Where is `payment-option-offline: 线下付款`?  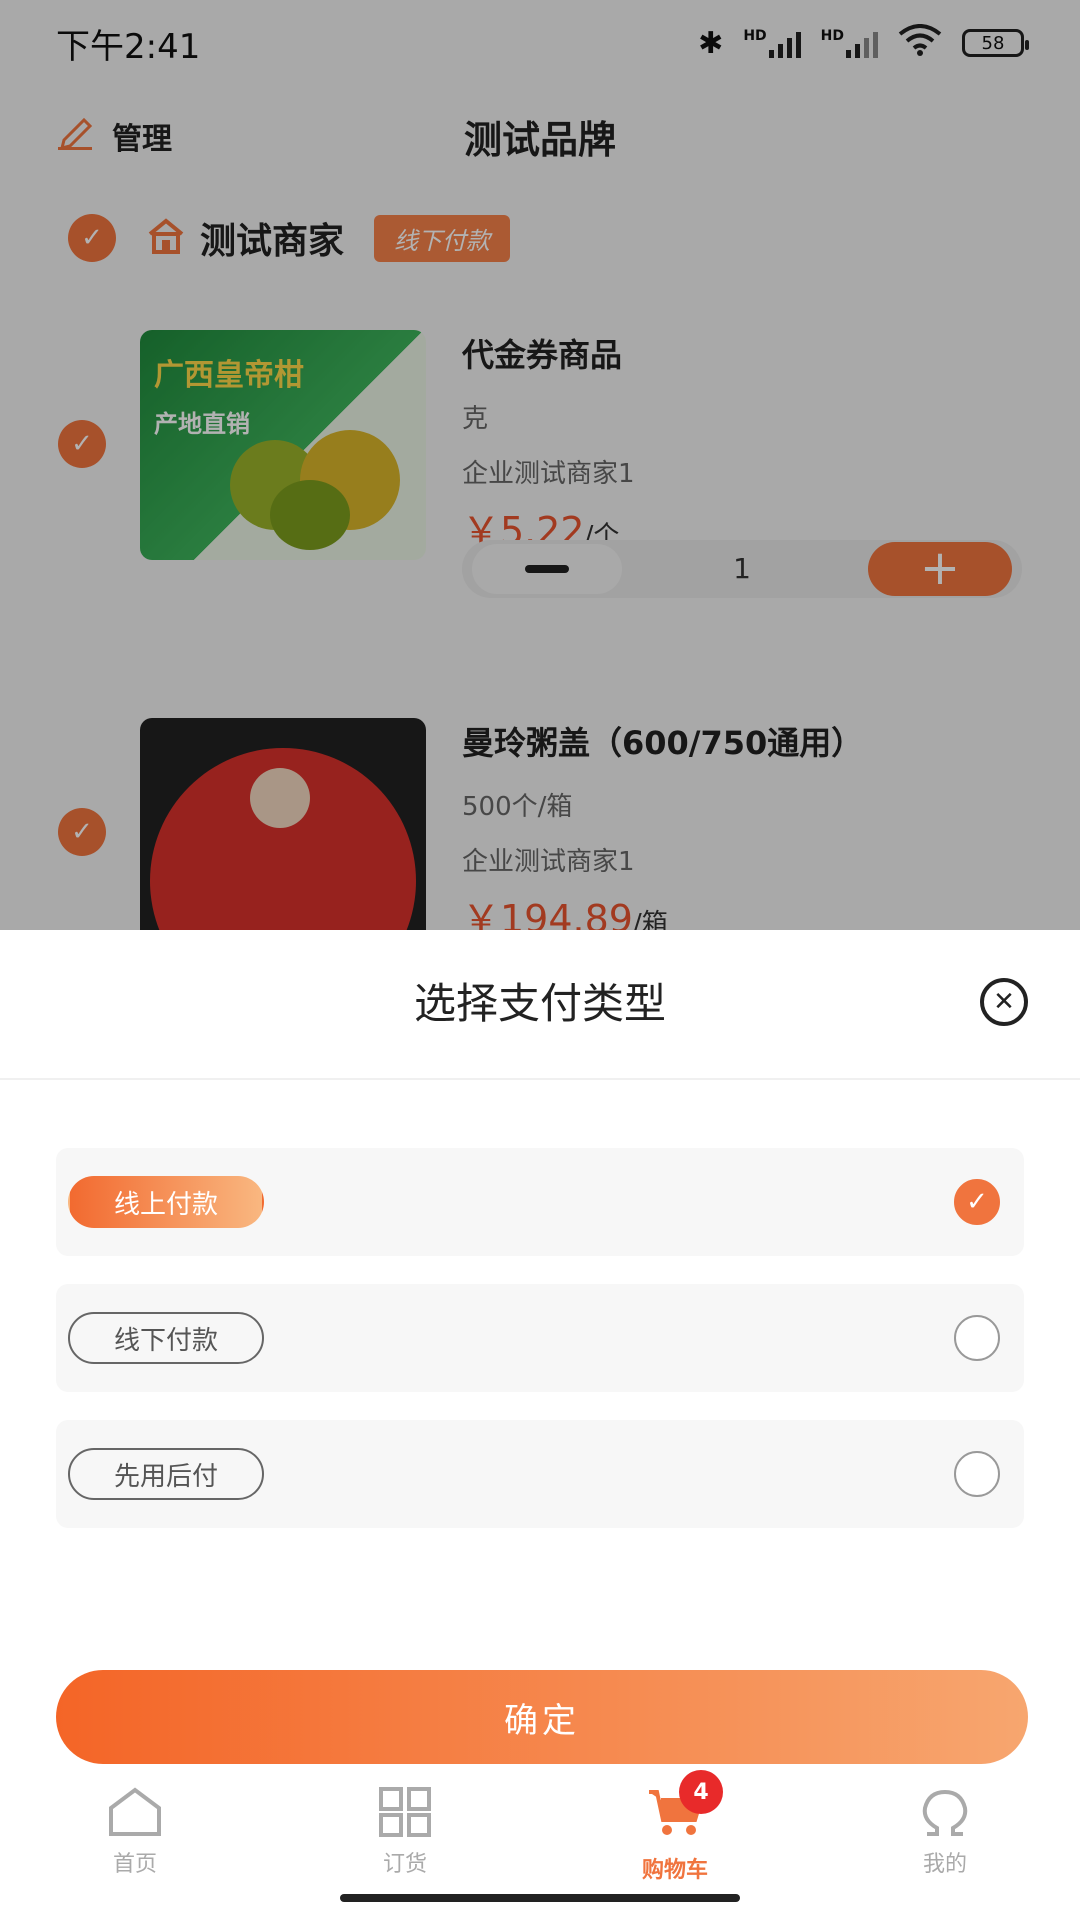 payment-option-offline: 线下付款 is located at coordinates (540, 1338).